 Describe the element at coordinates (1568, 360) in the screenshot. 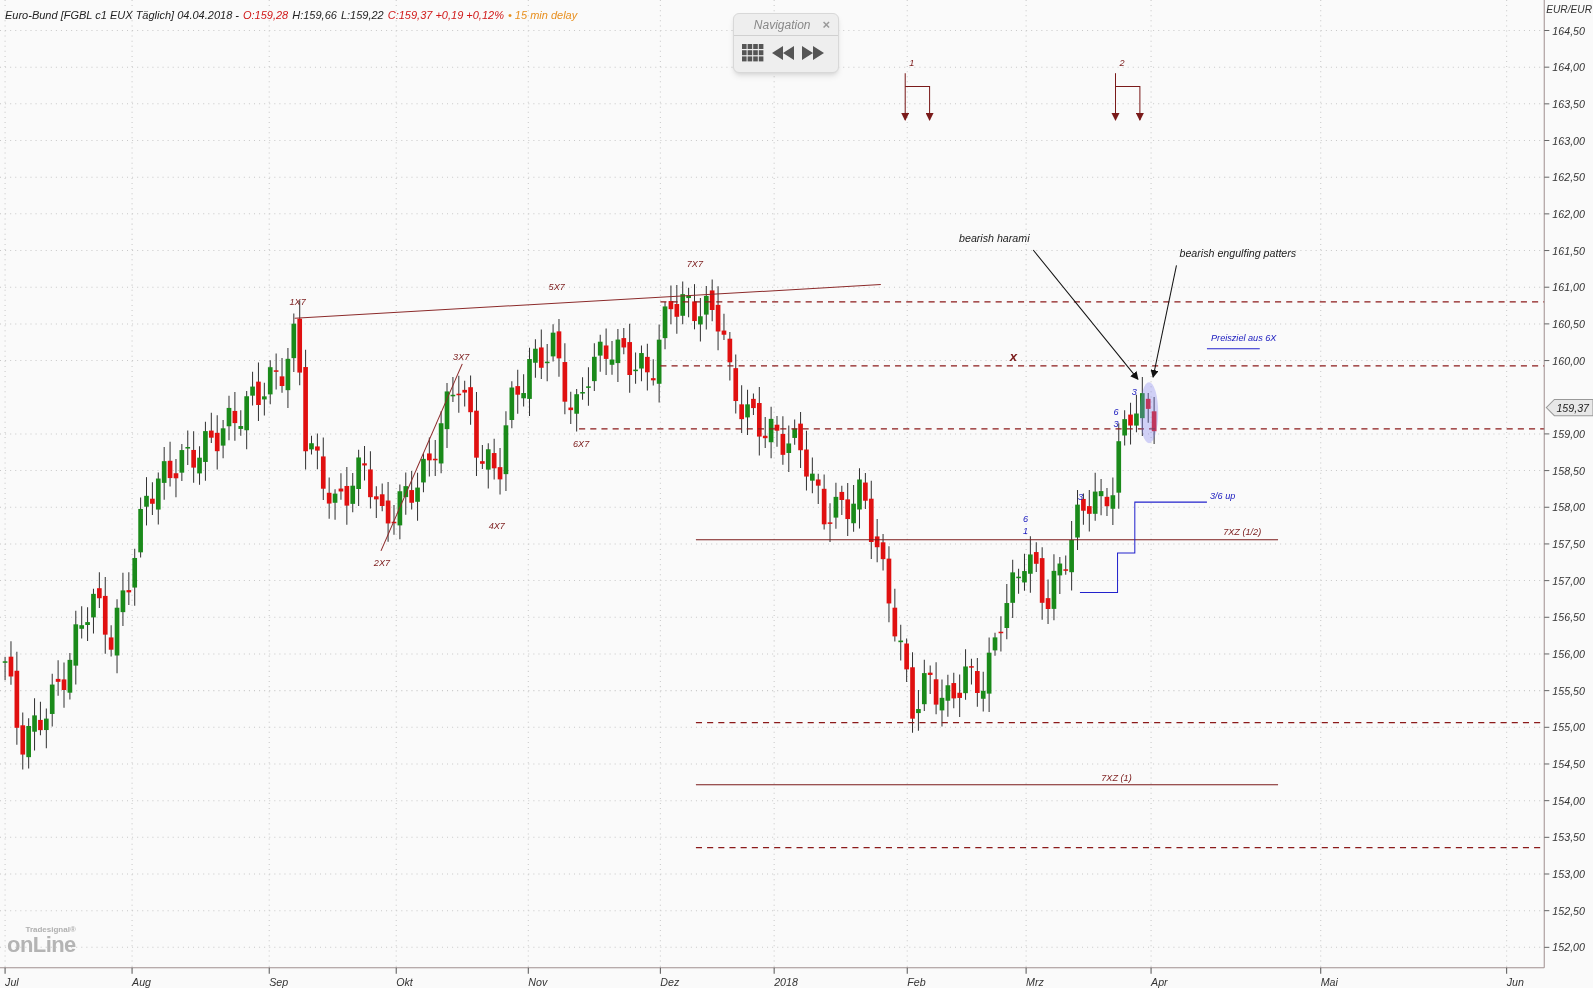

I see `axis-label: 160,00` at that location.